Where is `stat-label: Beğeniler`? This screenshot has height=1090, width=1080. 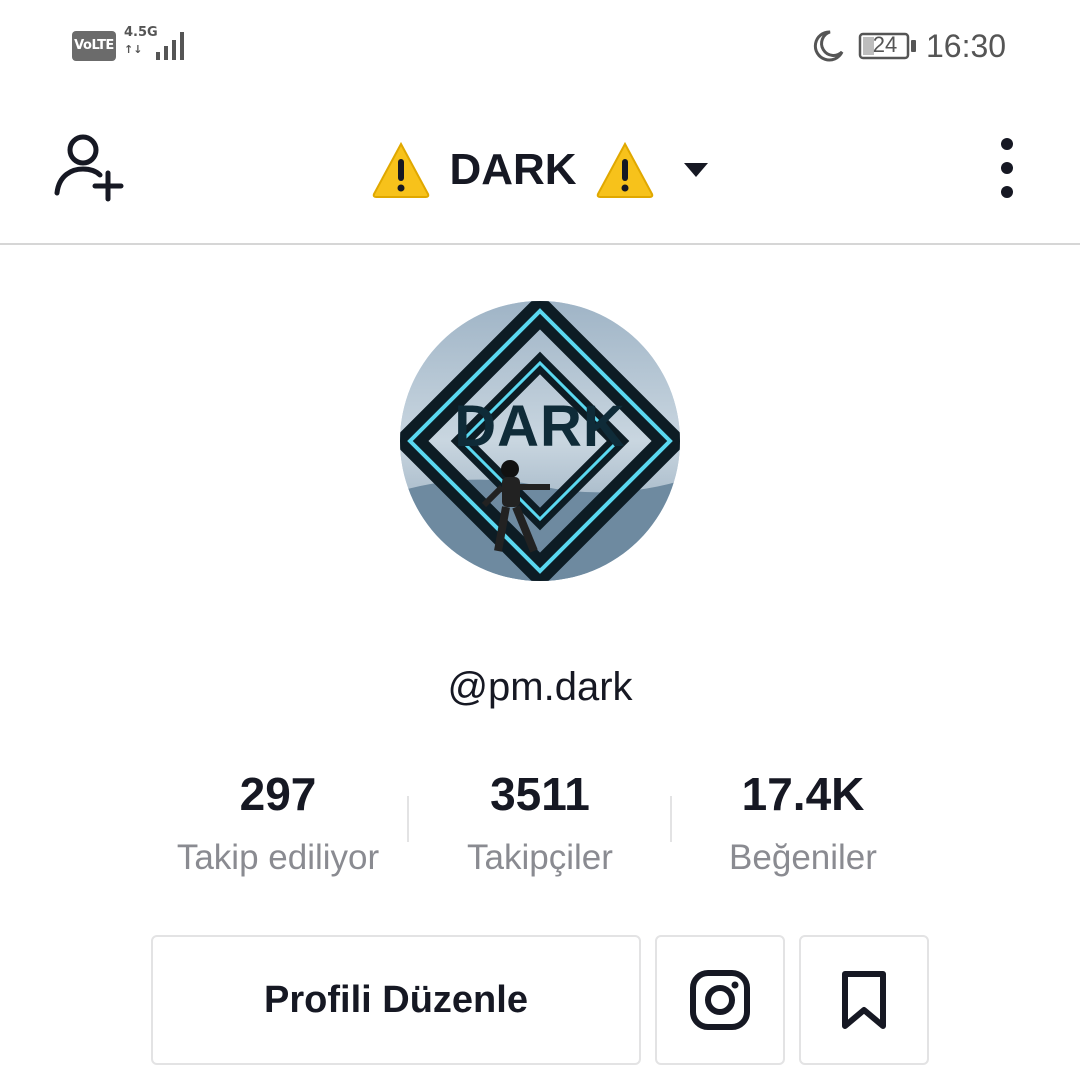
stat-label: Beğeniler is located at coordinates (803, 857).